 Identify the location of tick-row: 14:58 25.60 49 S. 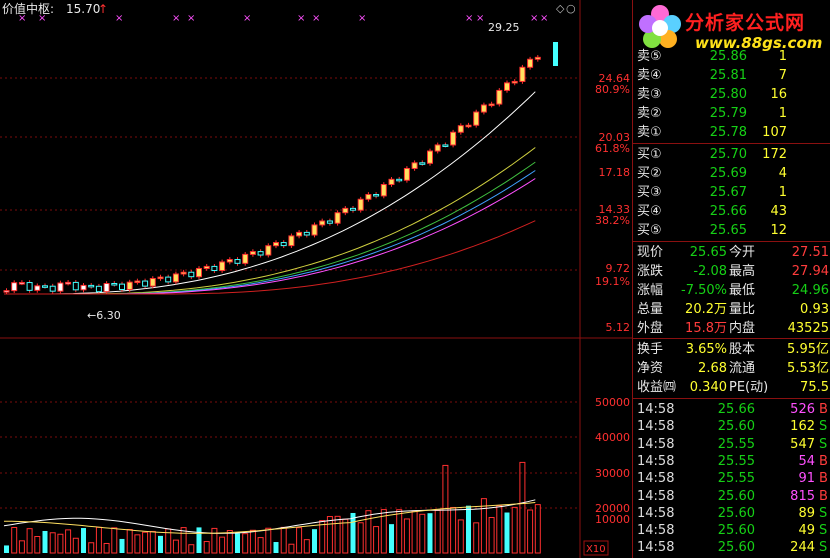
(731, 530).